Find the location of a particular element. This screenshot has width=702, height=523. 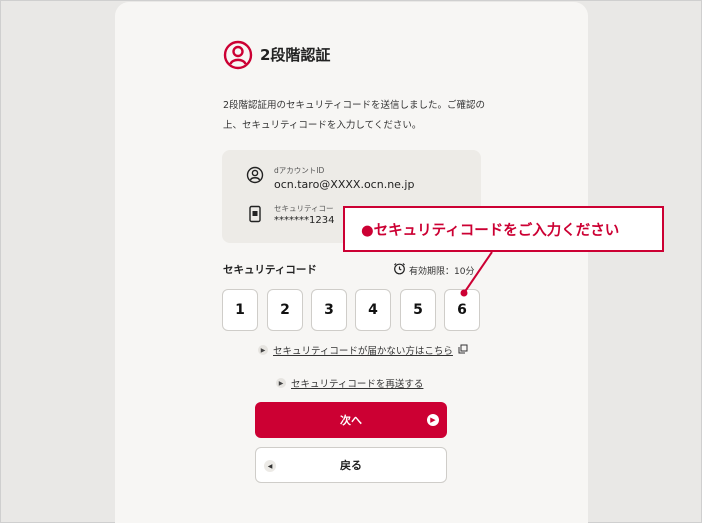

next-button-label: 次へ is located at coordinates (351, 420).